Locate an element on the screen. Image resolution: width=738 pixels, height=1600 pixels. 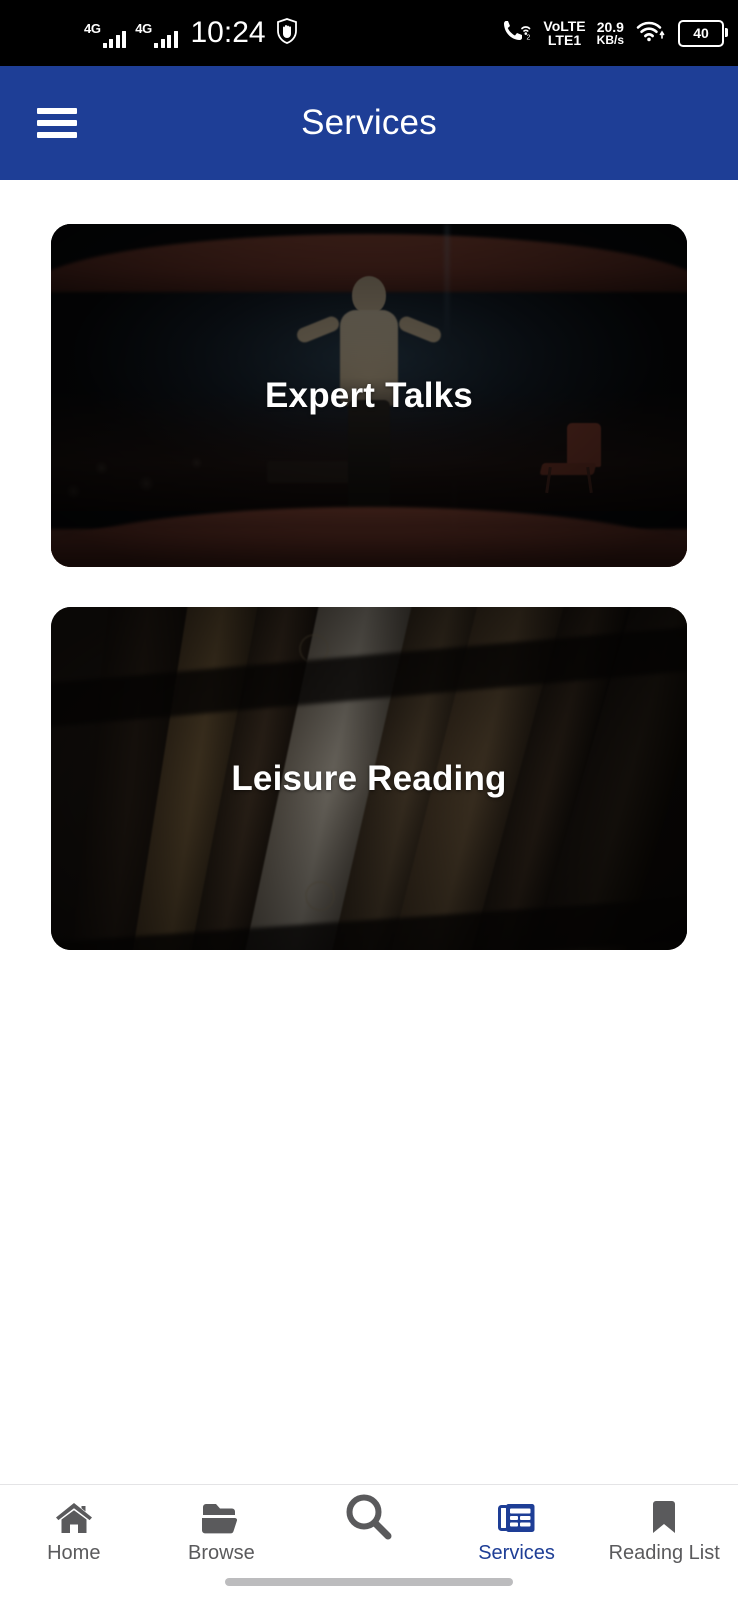
service-card-label: Leisure Reading is located at coordinates (369, 778).